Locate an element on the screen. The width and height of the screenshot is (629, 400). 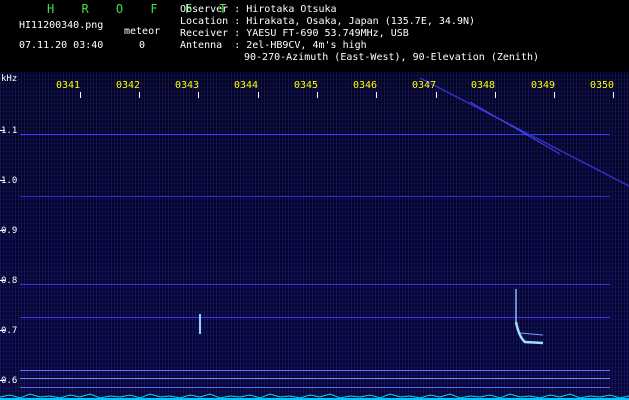
time-label: 0349 is located at coordinates (543, 85).